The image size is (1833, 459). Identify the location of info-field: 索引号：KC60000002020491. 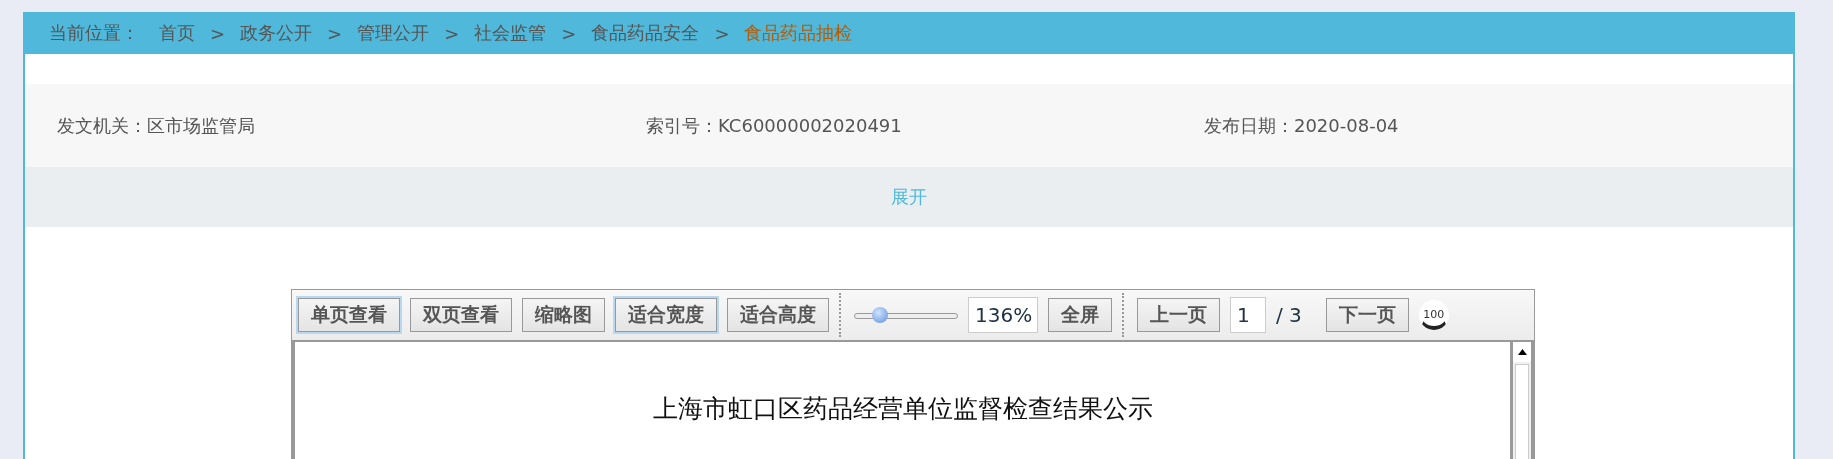
(925, 125).